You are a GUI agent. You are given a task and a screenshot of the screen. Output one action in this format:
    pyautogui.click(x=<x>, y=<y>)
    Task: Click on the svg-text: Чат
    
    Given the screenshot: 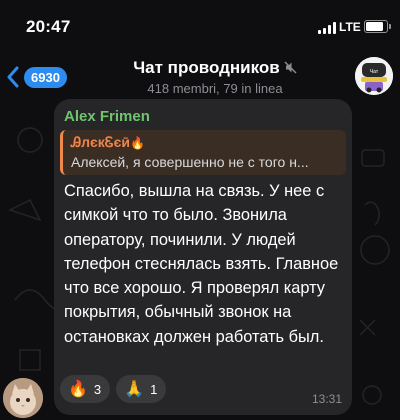 What is the action you would take?
    pyautogui.click(x=374, y=72)
    